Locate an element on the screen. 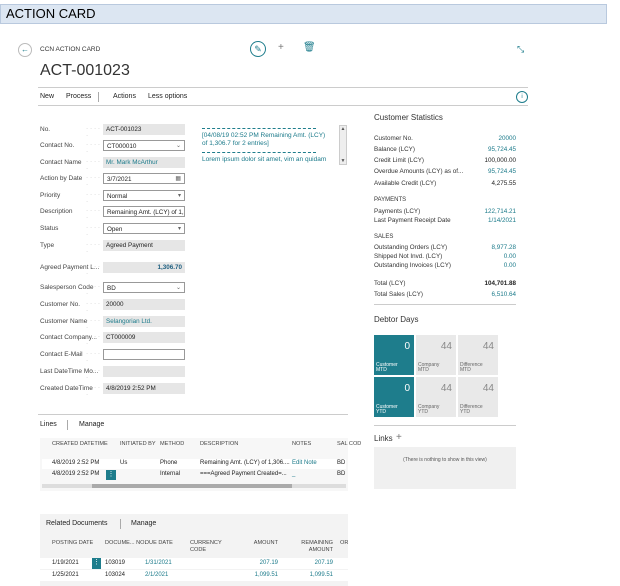  field-description: Remaining Amt. (LCY) of 1,30 is located at coordinates (144, 211).